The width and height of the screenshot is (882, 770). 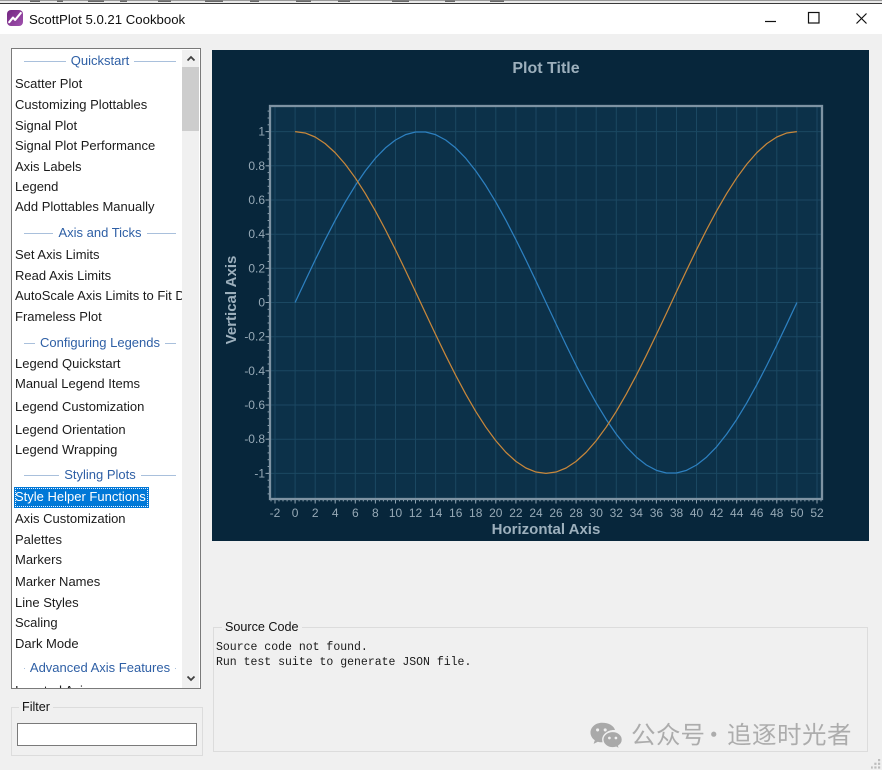 What do you see at coordinates (677, 513) in the screenshot?
I see `svg-text: 38` at bounding box center [677, 513].